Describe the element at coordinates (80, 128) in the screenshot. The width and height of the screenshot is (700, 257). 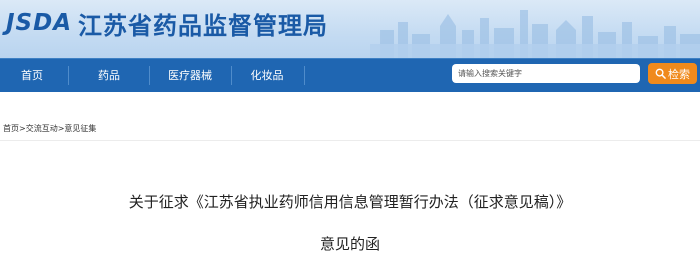
I see `breadcrumb-current: 意见征集` at that location.